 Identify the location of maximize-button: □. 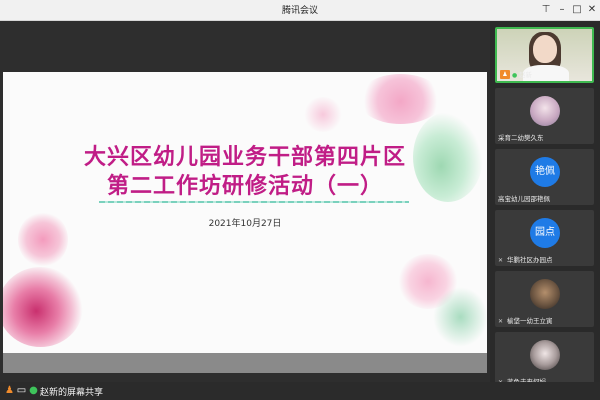
(577, 10).